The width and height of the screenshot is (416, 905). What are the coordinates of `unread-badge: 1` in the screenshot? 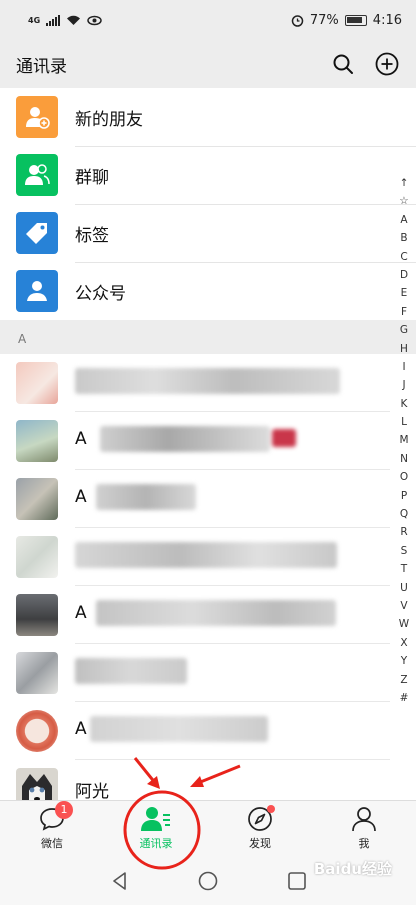 It's located at (64, 810).